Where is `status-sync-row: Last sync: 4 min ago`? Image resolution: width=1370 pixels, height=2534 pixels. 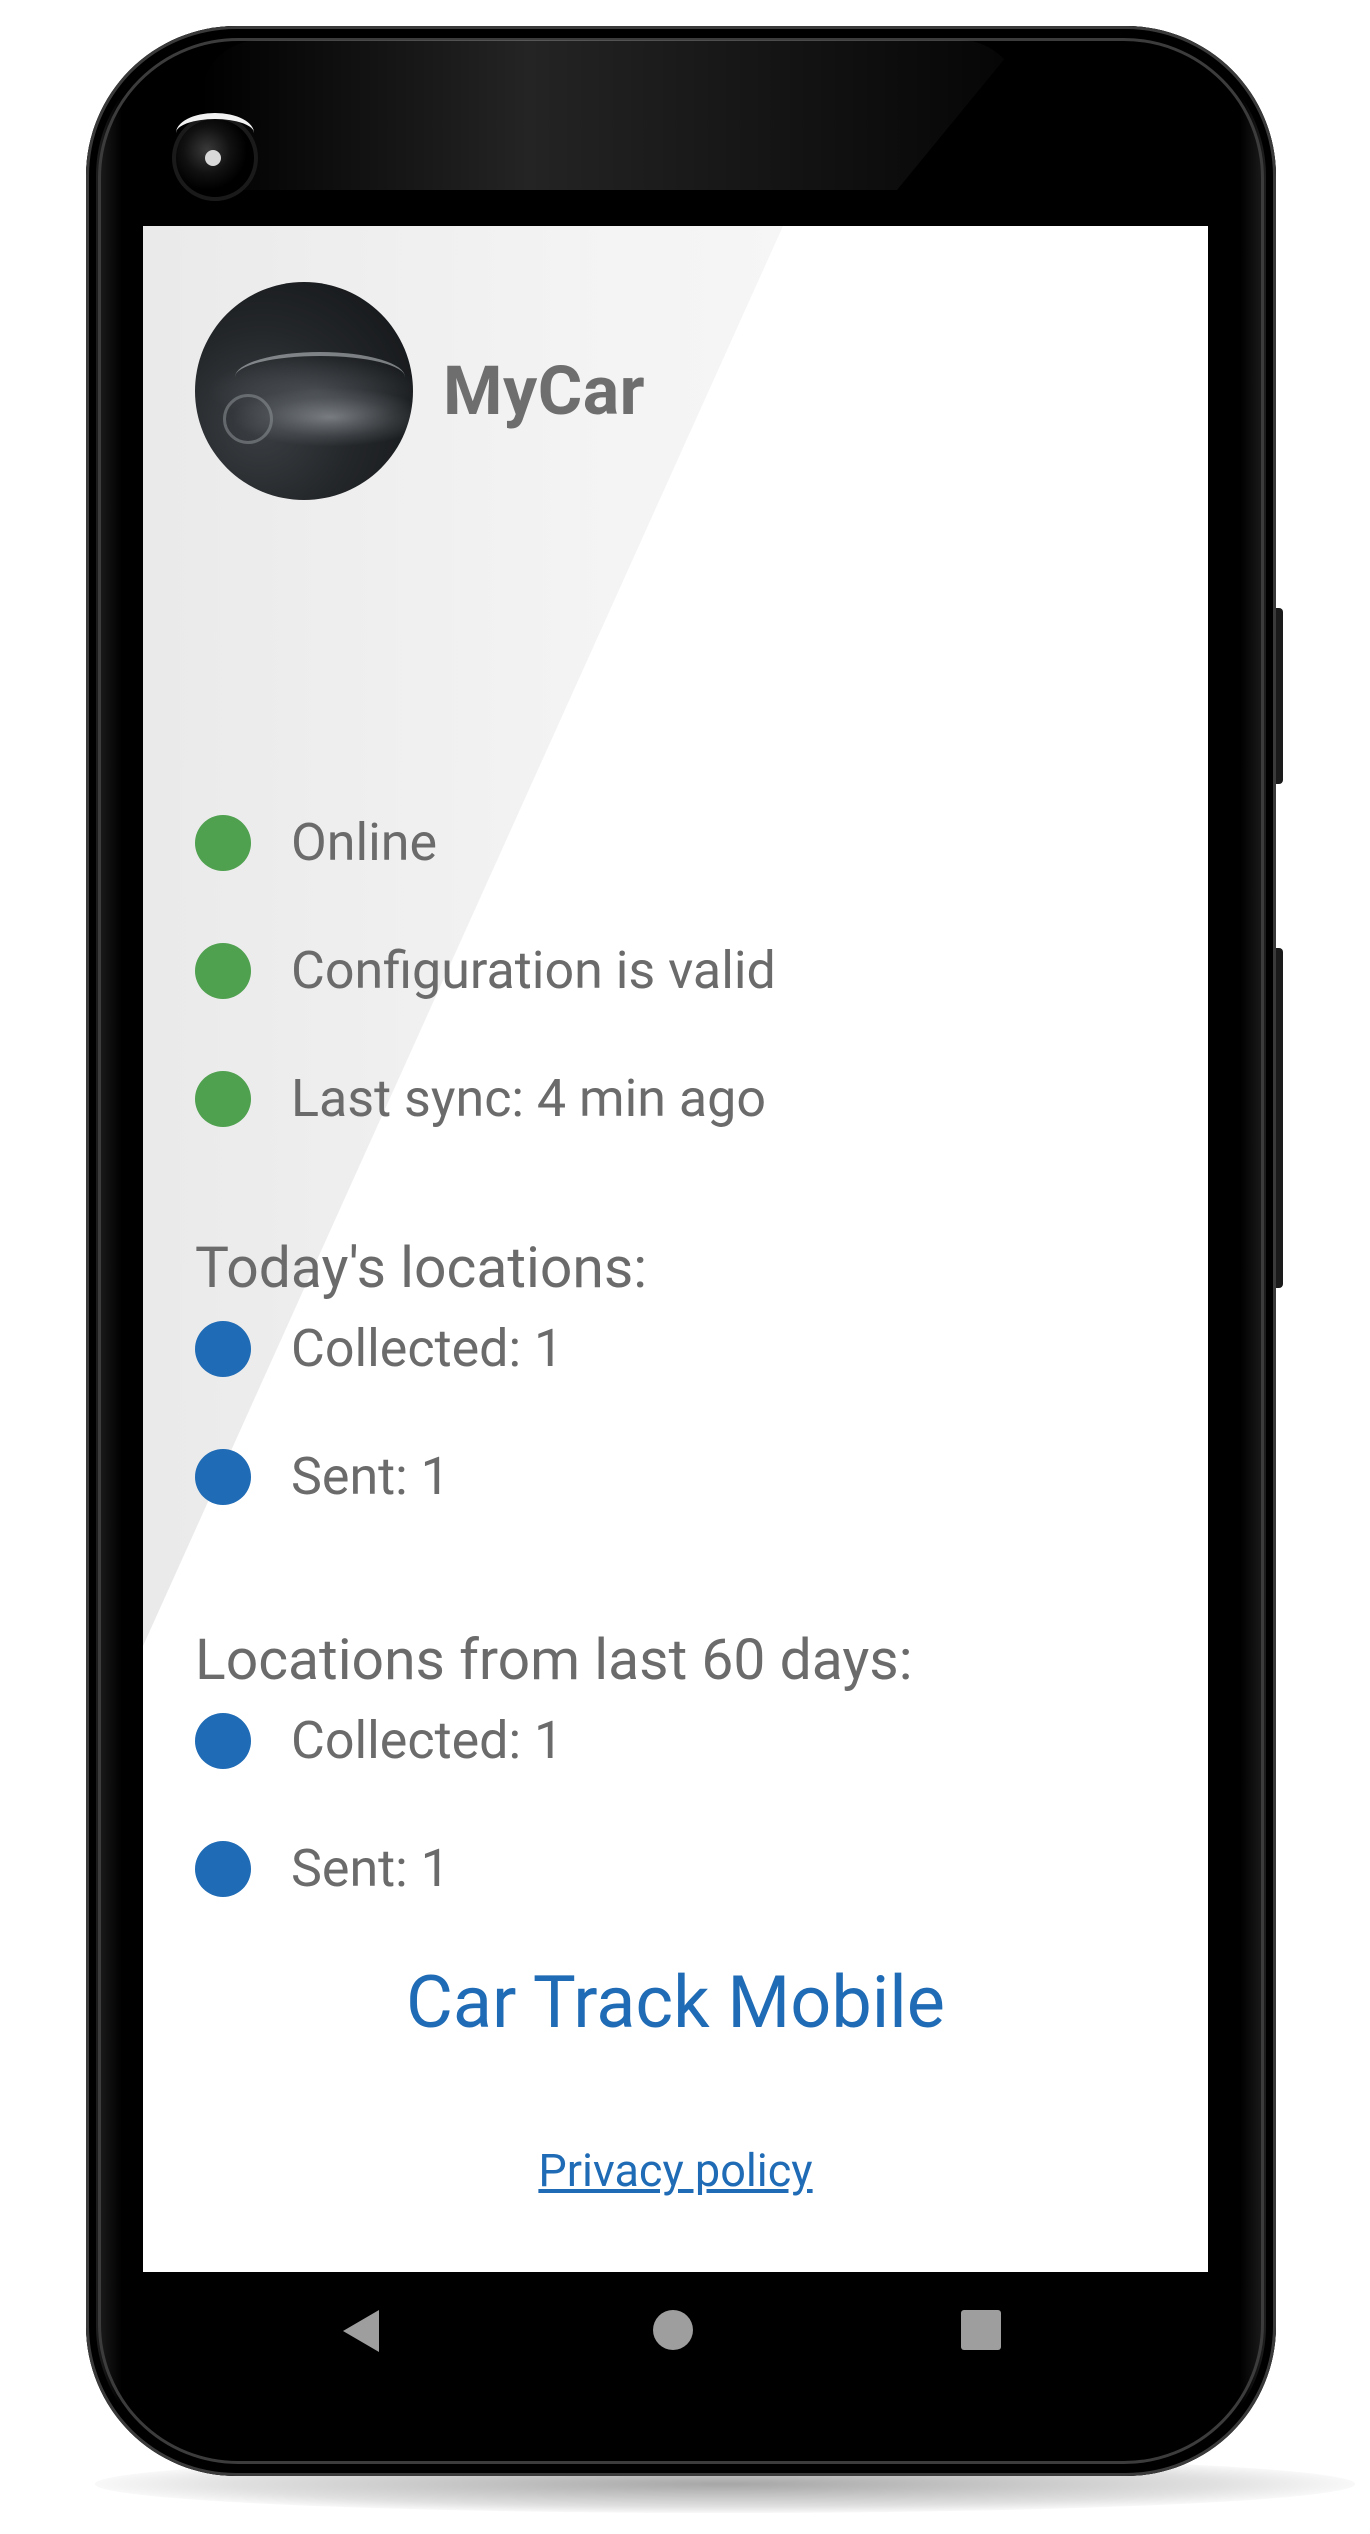
status-sync-row: Last sync: 4 min ago is located at coordinates (480, 1098).